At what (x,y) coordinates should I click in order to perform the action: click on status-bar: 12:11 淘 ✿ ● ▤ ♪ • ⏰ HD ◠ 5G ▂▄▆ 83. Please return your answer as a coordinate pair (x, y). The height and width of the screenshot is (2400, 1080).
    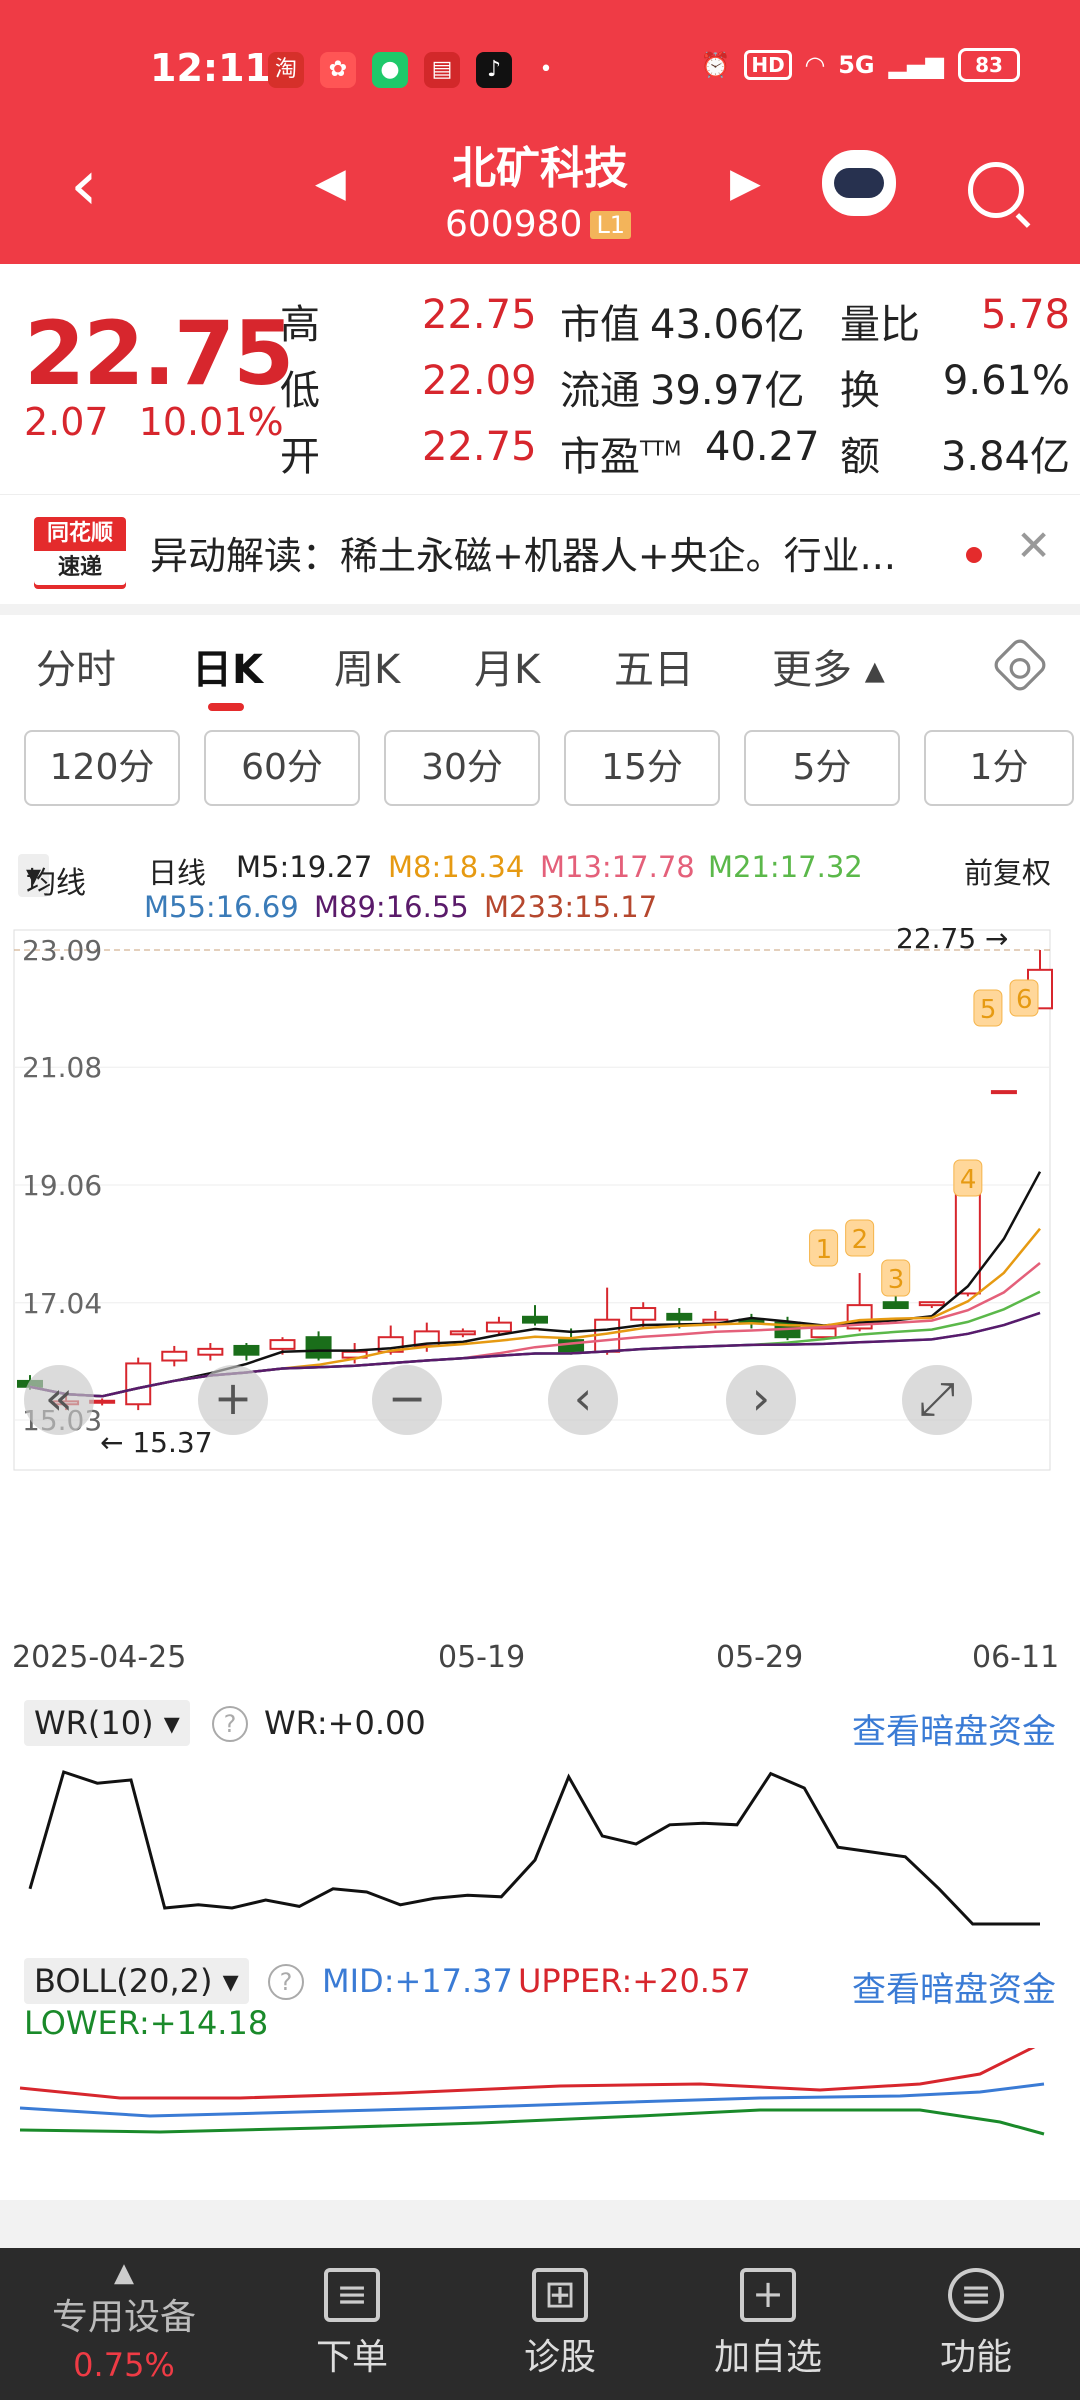
    Looking at the image, I should click on (540, 73).